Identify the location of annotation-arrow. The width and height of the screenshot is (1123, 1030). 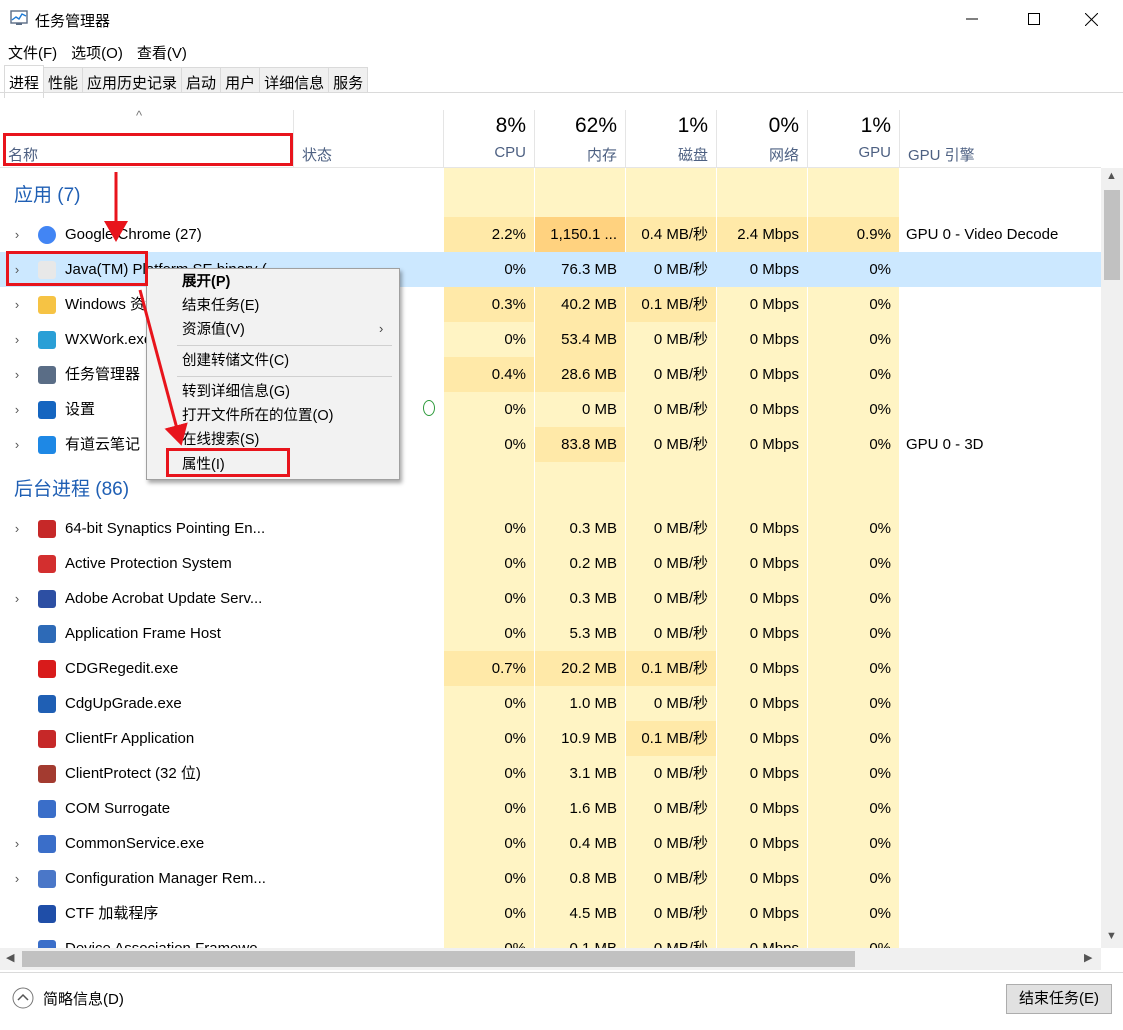
(163, 367).